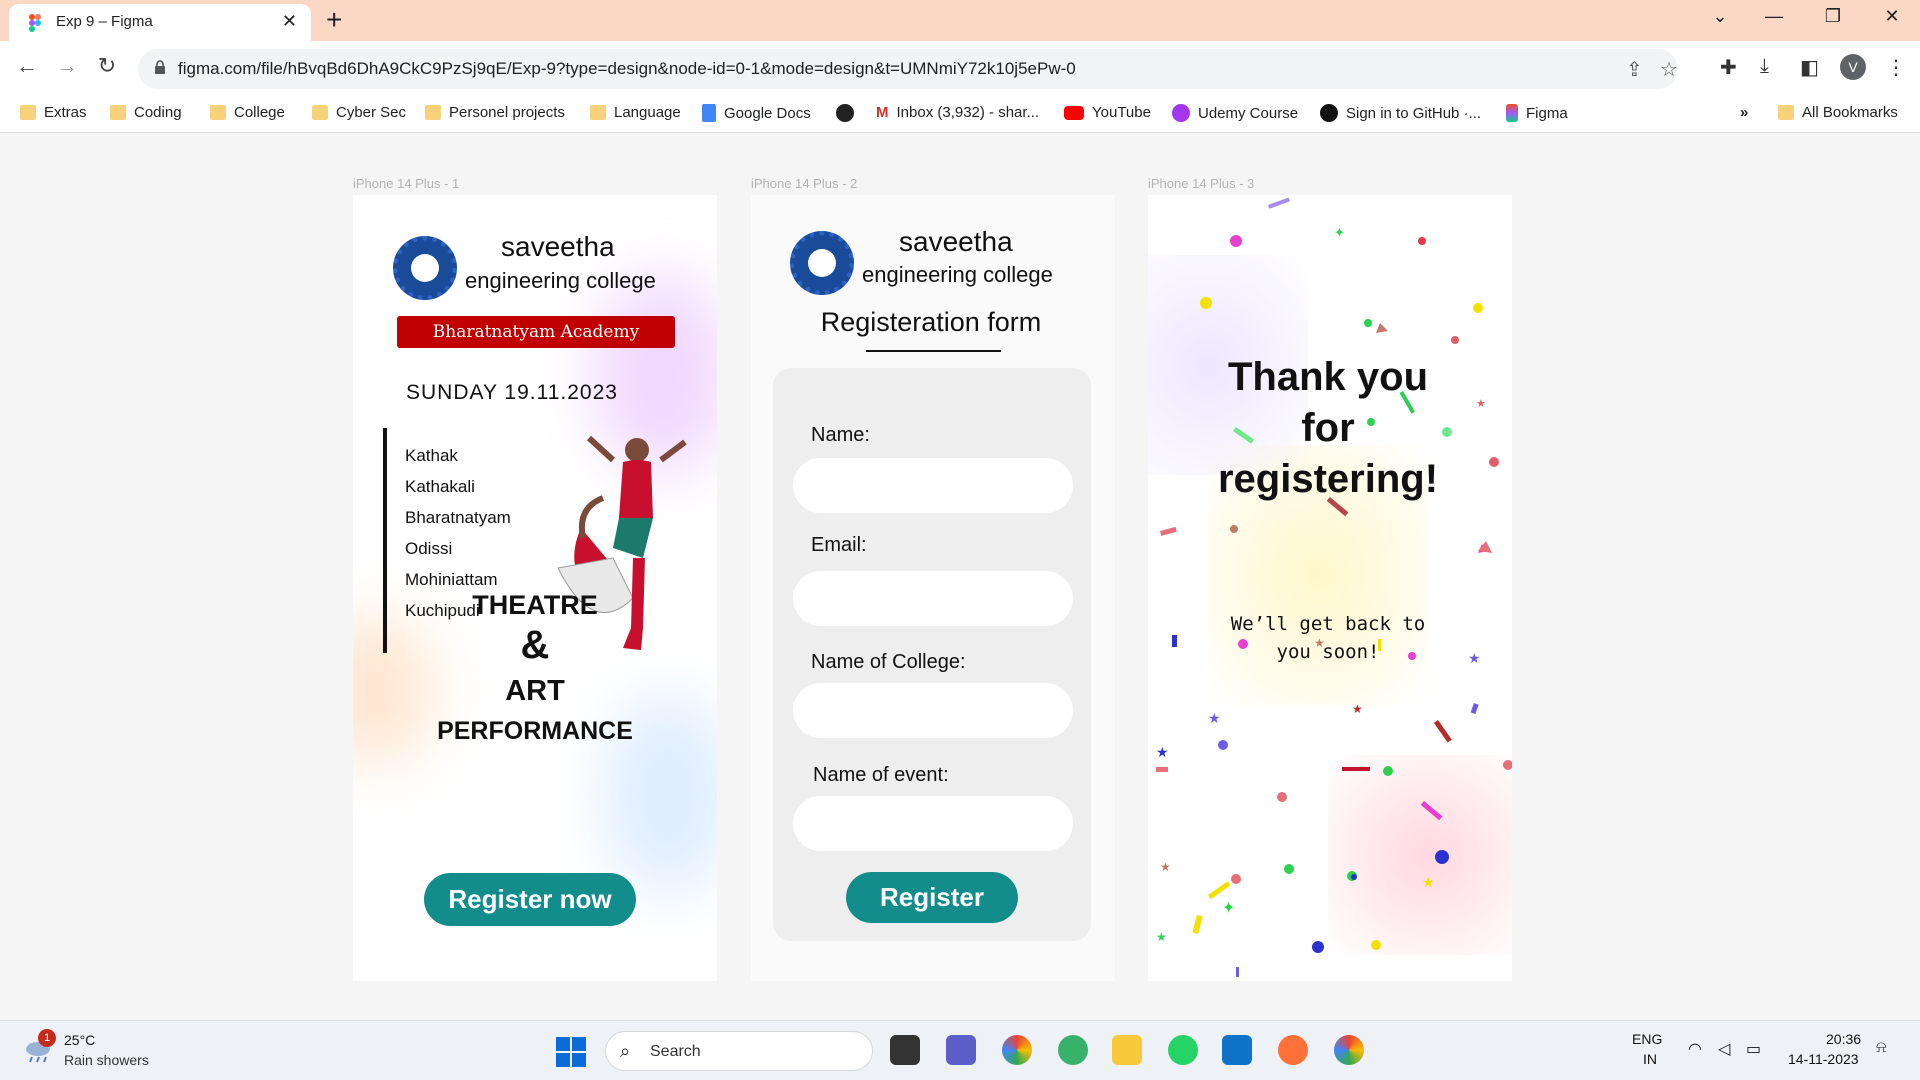 The image size is (1920, 1080). What do you see at coordinates (79, 1040) in the screenshot?
I see `temperature: 25°C` at bounding box center [79, 1040].